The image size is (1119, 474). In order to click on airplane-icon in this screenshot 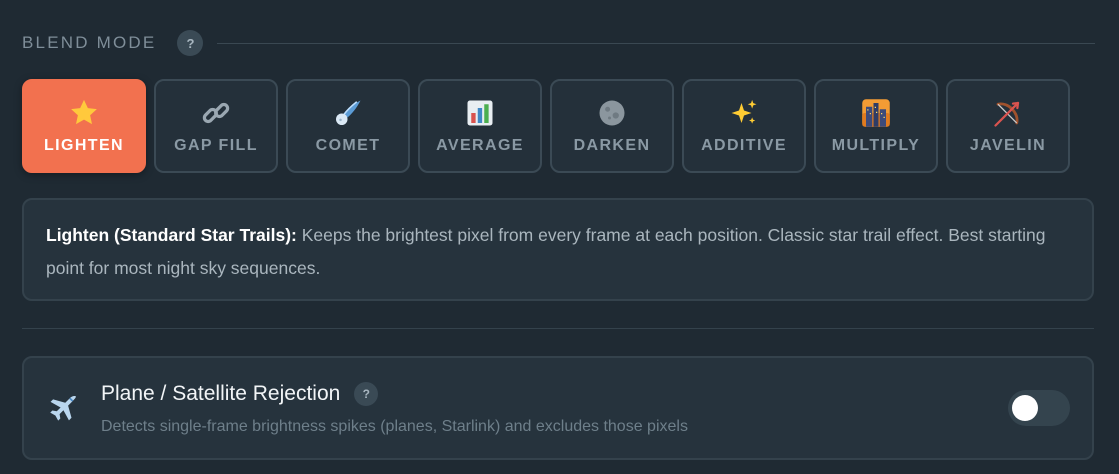, I will do `click(63, 409)`.